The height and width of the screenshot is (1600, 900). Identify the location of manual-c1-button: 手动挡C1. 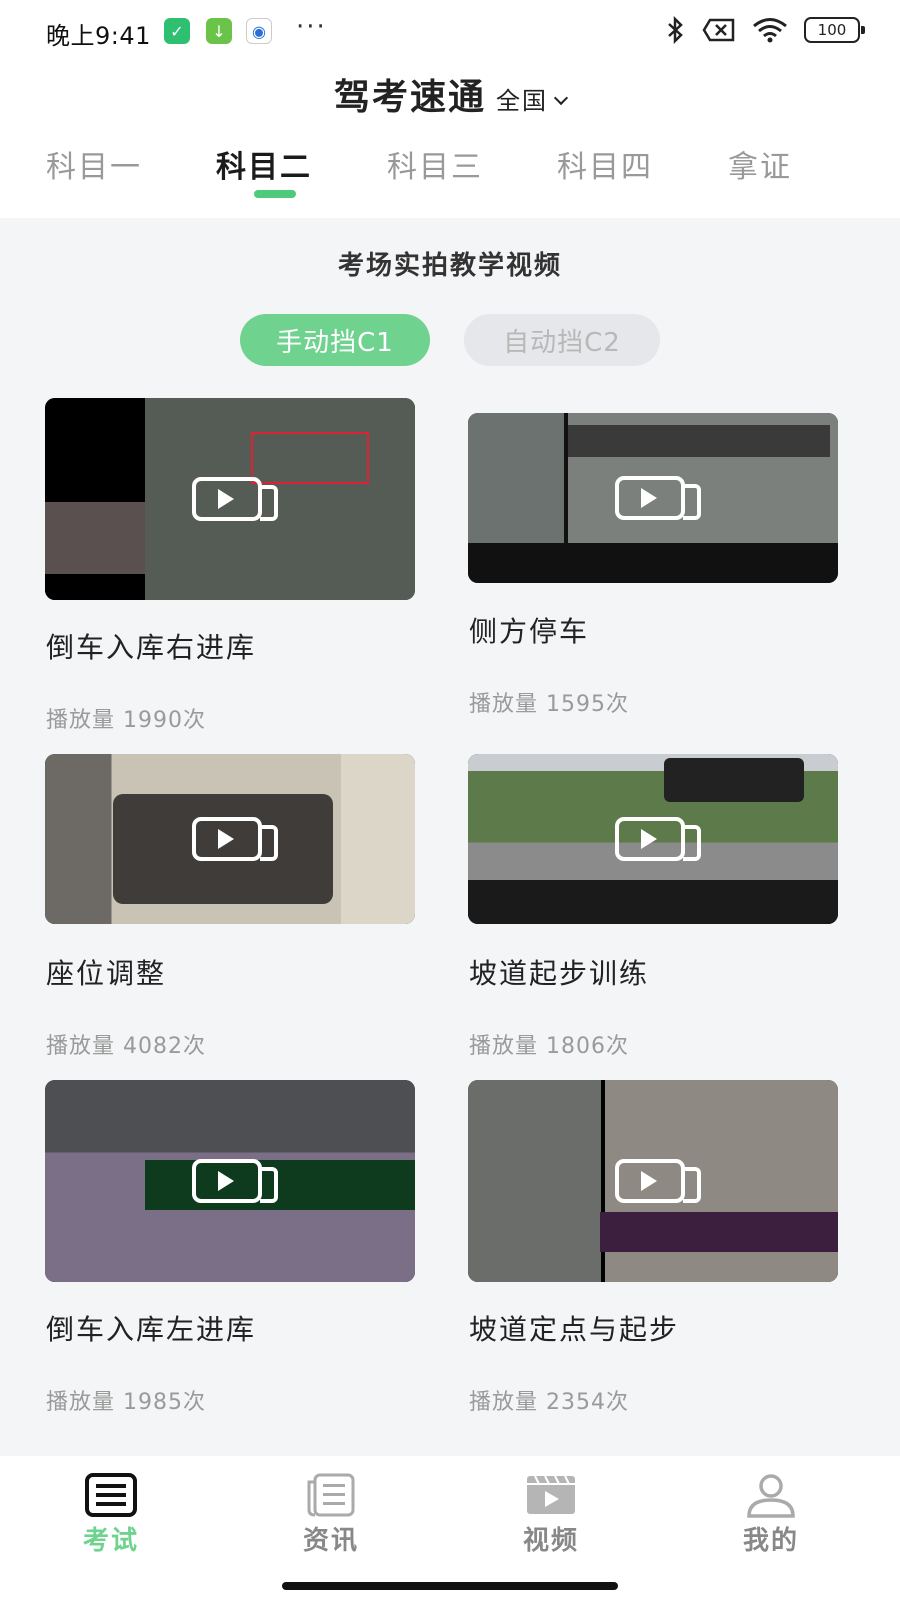
(335, 340).